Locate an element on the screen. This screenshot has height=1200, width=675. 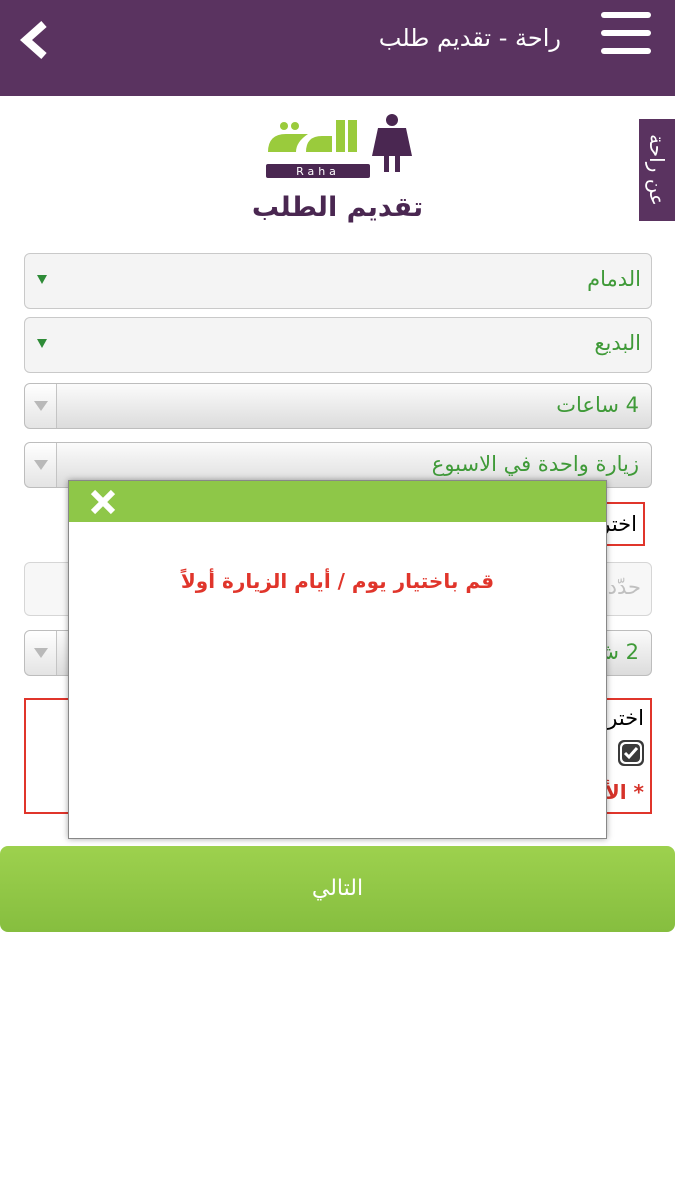
date-placeholder: حدّد is located at coordinates (624, 587).